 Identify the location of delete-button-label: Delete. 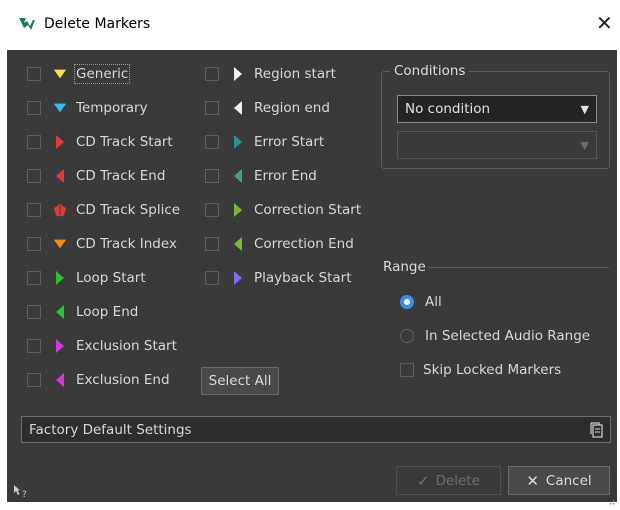
(457, 480).